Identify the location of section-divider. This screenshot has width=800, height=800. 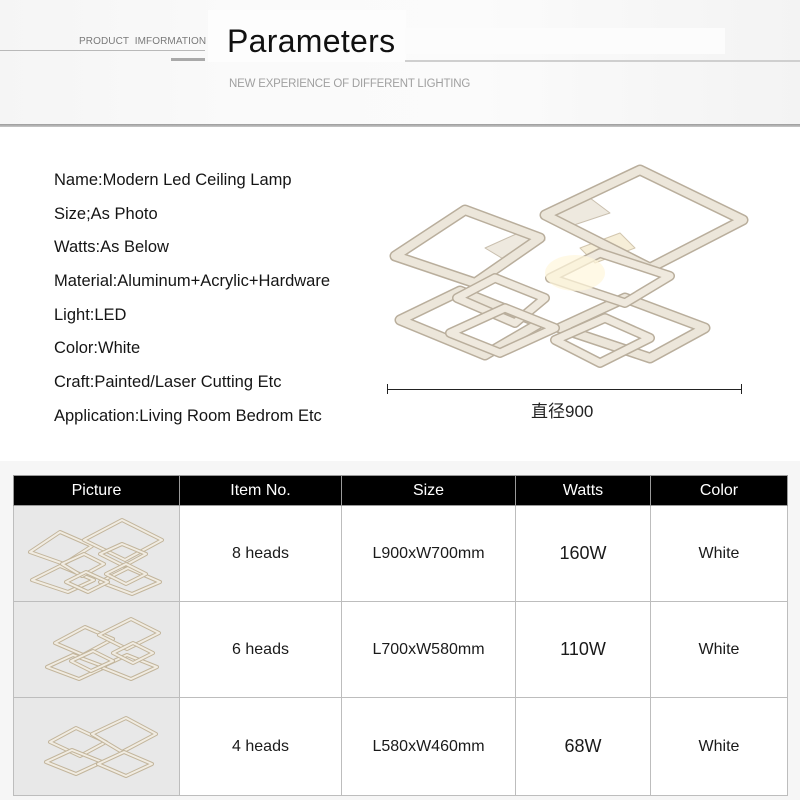
(400, 125).